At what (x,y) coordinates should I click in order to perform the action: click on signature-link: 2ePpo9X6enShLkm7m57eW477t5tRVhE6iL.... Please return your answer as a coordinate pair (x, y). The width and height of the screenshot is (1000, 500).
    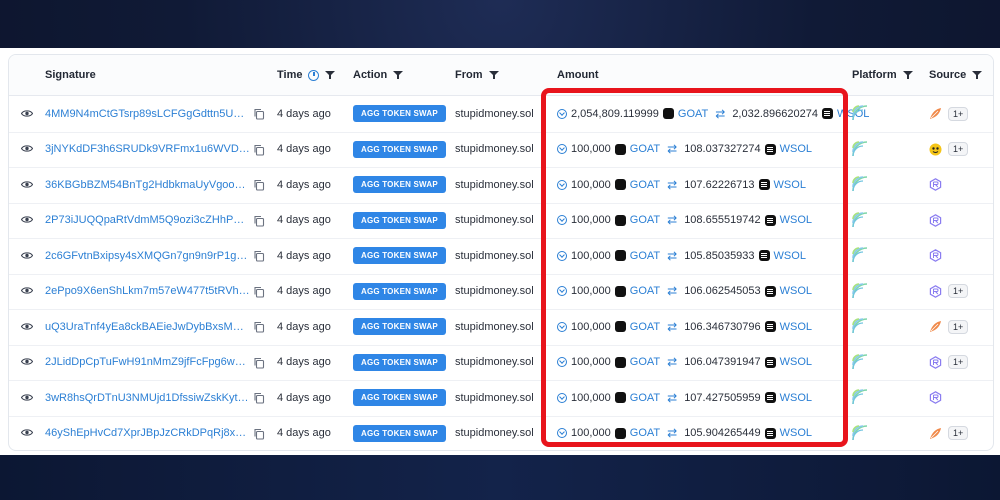
    Looking at the image, I should click on (148, 291).